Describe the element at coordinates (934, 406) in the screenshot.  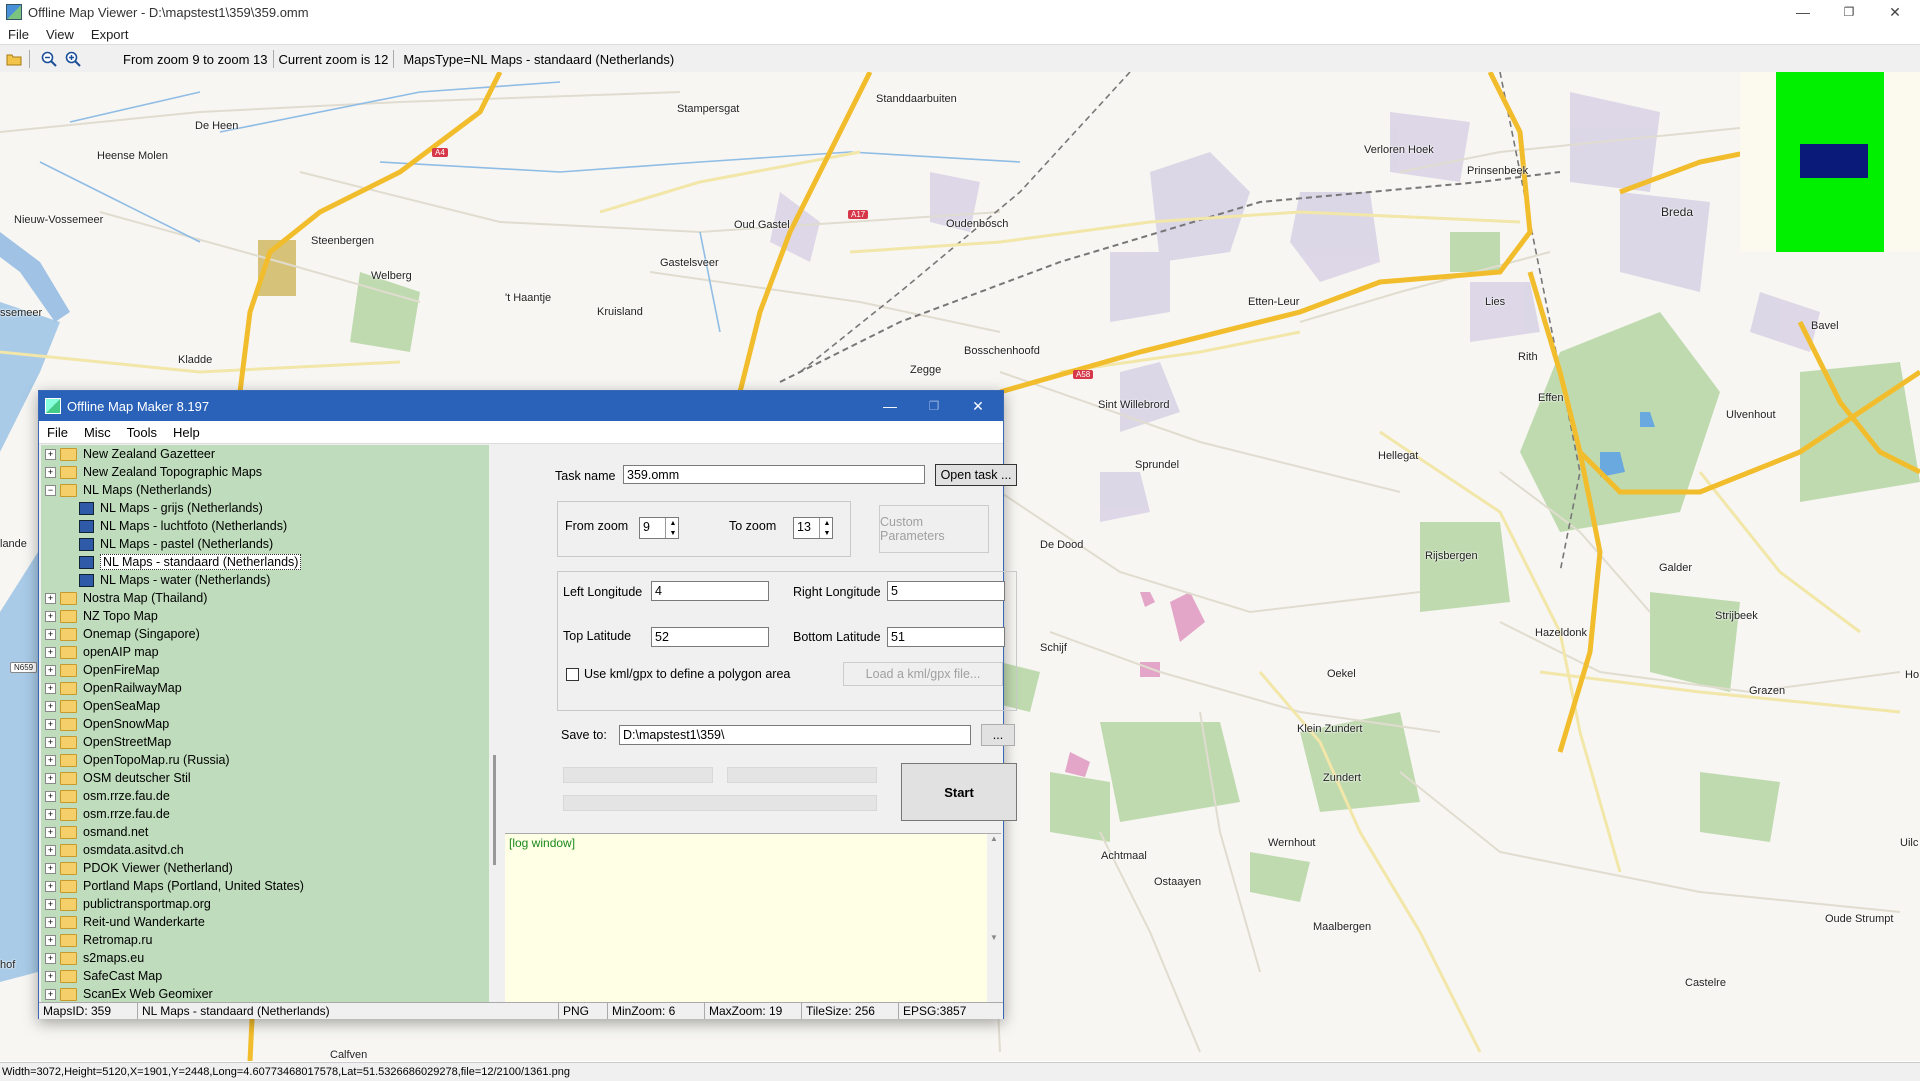
I see `dialog-maximize-button: ❐` at that location.